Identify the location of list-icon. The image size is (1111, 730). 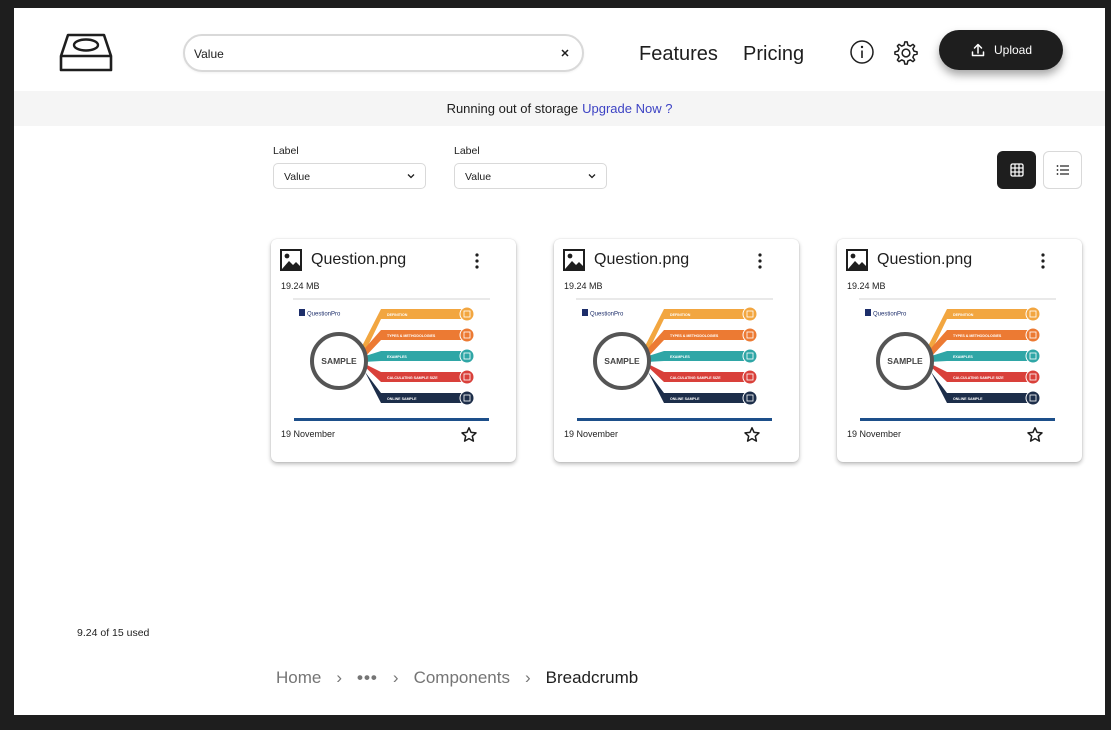
(1062, 170).